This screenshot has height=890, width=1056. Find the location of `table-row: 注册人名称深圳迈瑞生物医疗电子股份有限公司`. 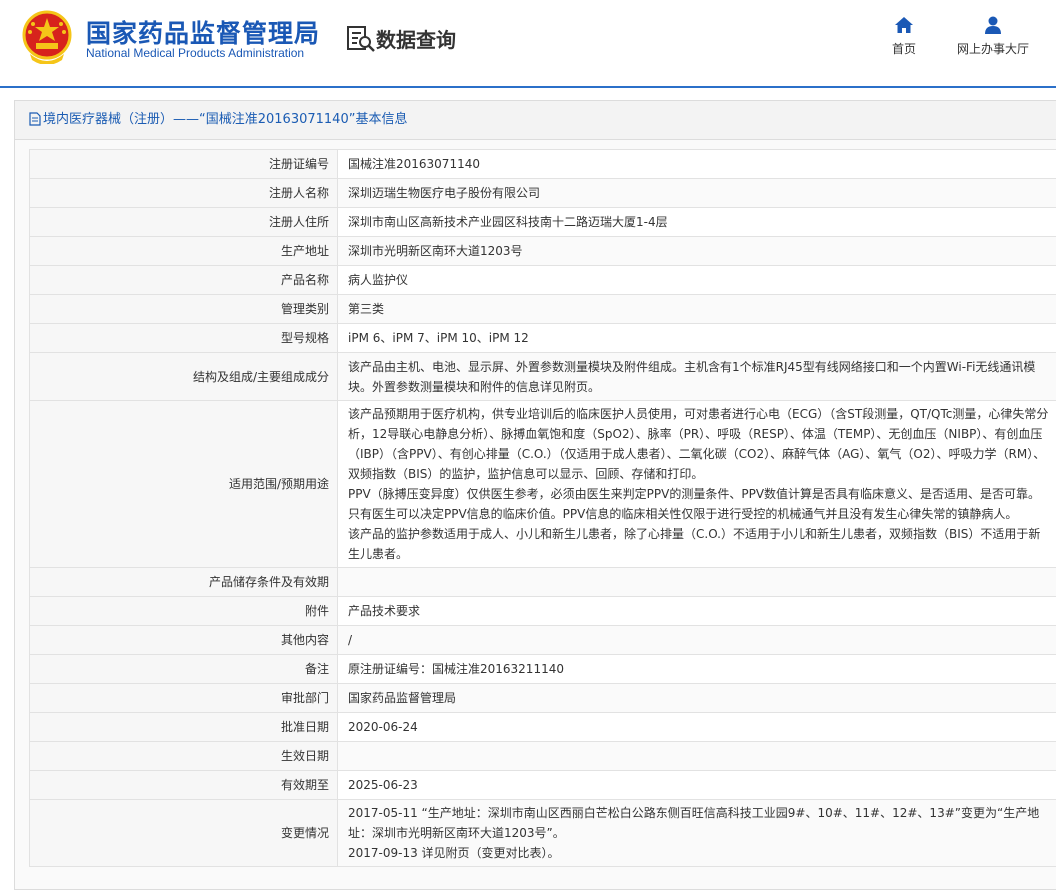

table-row: 注册人名称深圳迈瑞生物医疗电子股份有限公司 is located at coordinates (543, 193).